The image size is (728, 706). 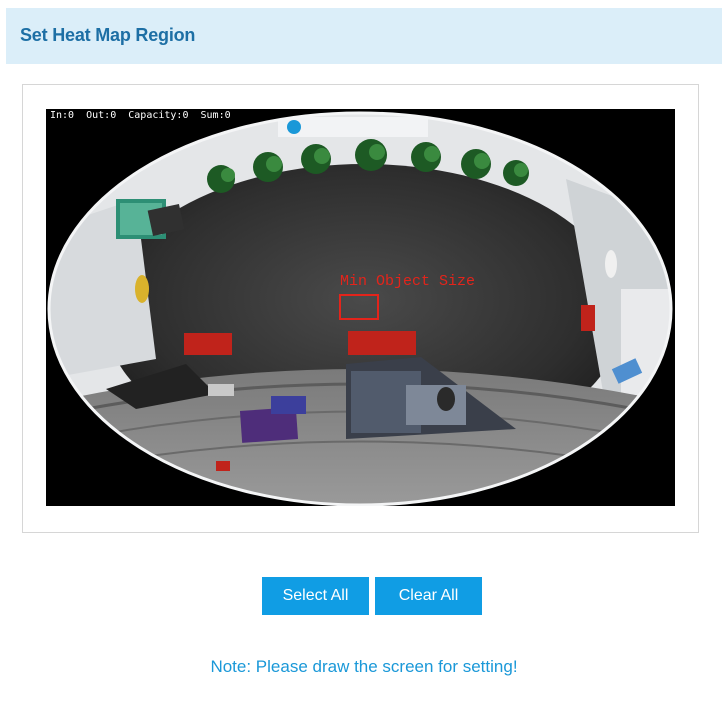 I want to click on osd-counter-overlay: In:0 Out:0 Capacity:0 Sum:0, so click(x=140, y=115).